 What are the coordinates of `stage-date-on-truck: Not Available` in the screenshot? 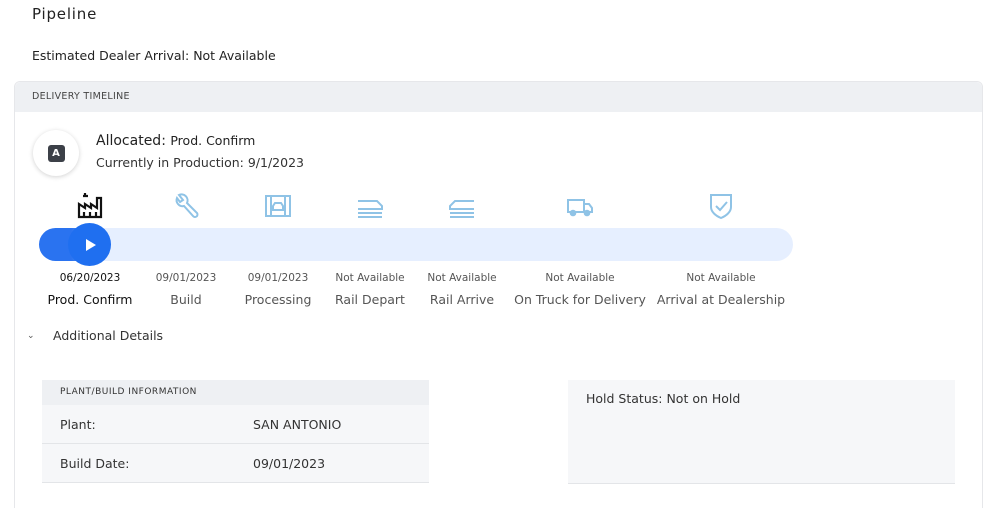 It's located at (580, 278).